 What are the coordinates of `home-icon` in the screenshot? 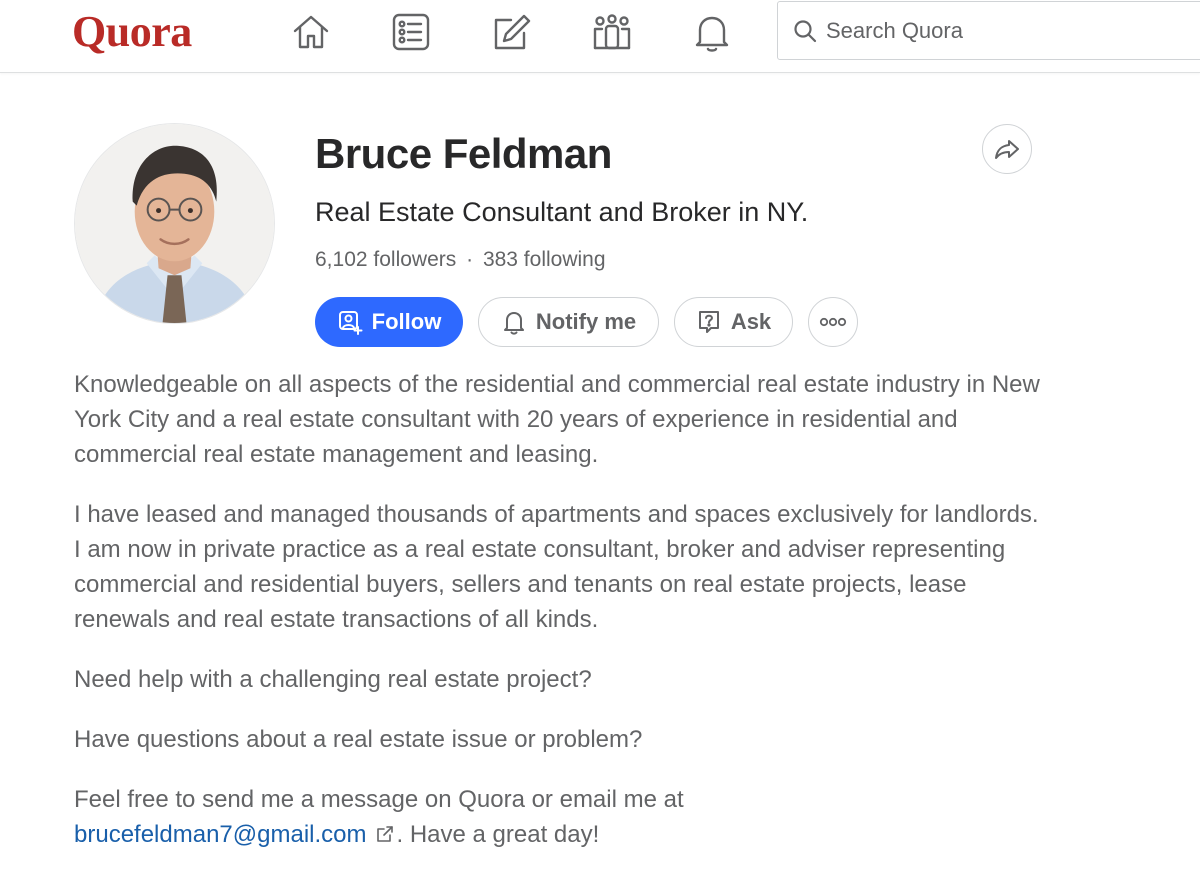 It's located at (311, 32).